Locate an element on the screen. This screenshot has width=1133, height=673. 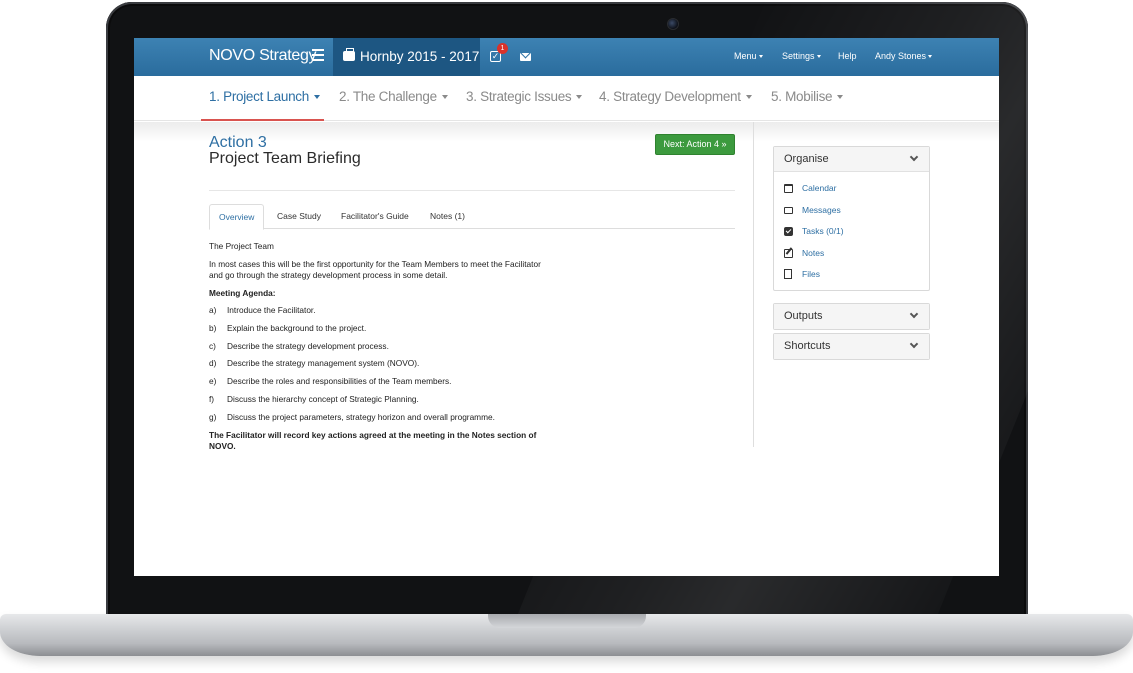
step-strategic-issues: 3. Strategic Issues is located at coordinates (524, 96).